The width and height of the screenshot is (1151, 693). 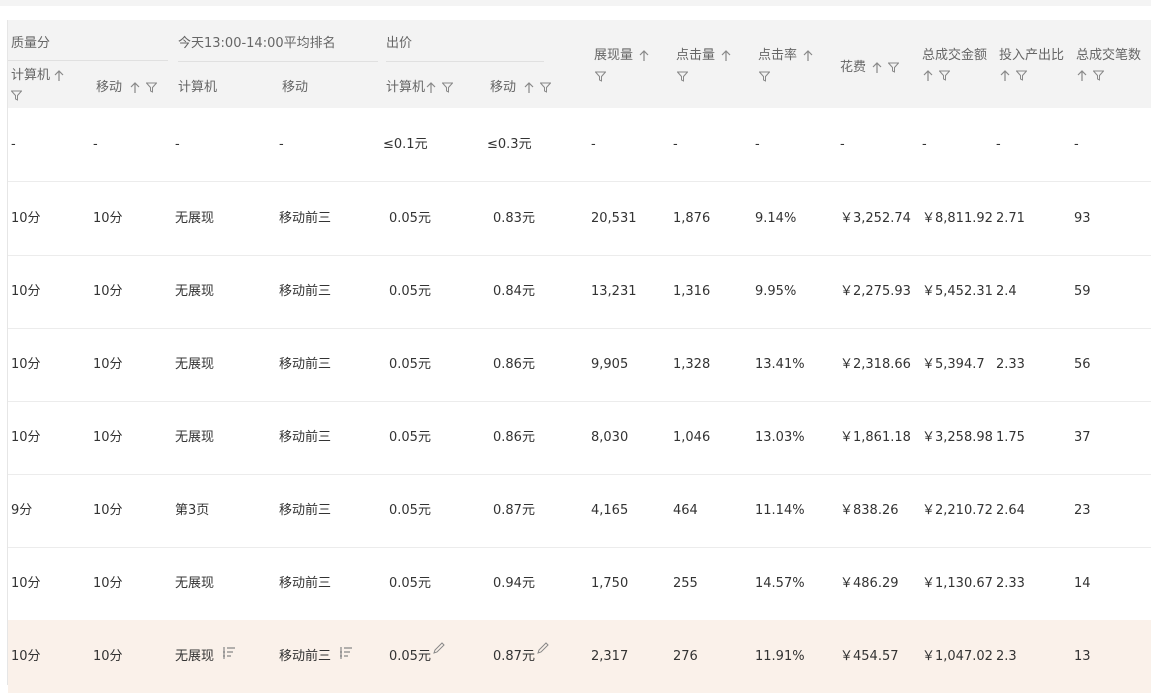 What do you see at coordinates (703, 53) in the screenshot?
I see `col-clicks: 点击量` at bounding box center [703, 53].